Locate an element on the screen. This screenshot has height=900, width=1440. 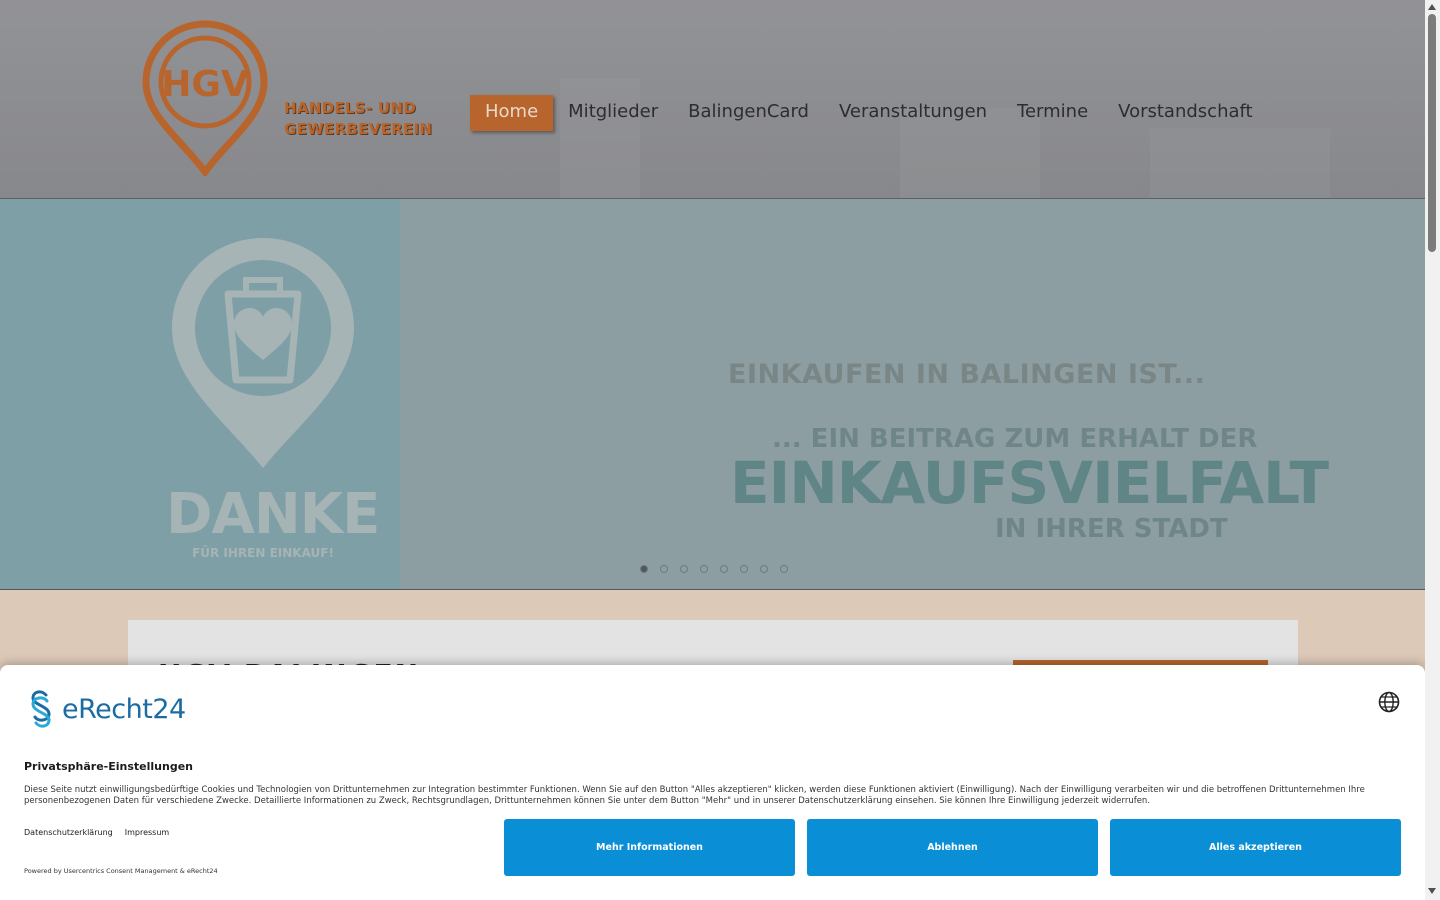
nav-balingencard: BalingenCard is located at coordinates (748, 113).